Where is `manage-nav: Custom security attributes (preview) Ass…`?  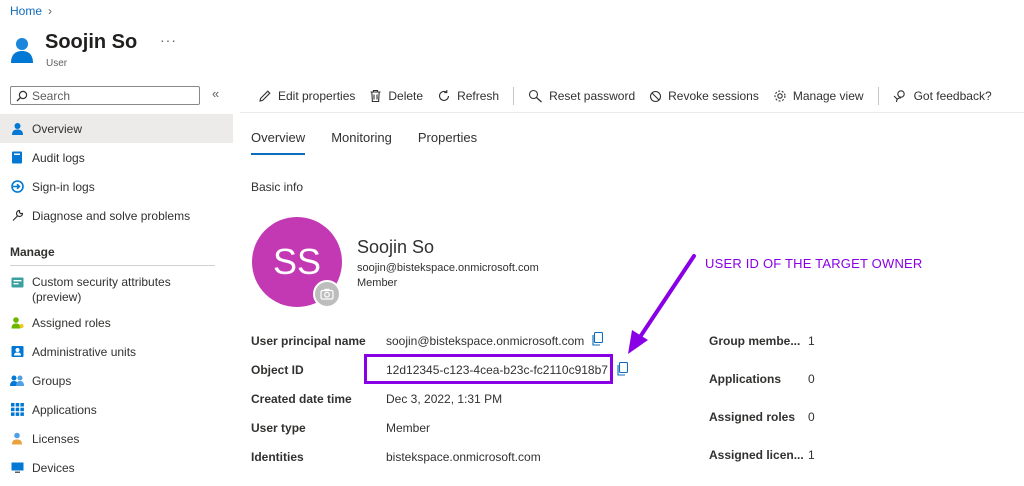 manage-nav: Custom security attributes (preview) Ass… is located at coordinates (116, 377).